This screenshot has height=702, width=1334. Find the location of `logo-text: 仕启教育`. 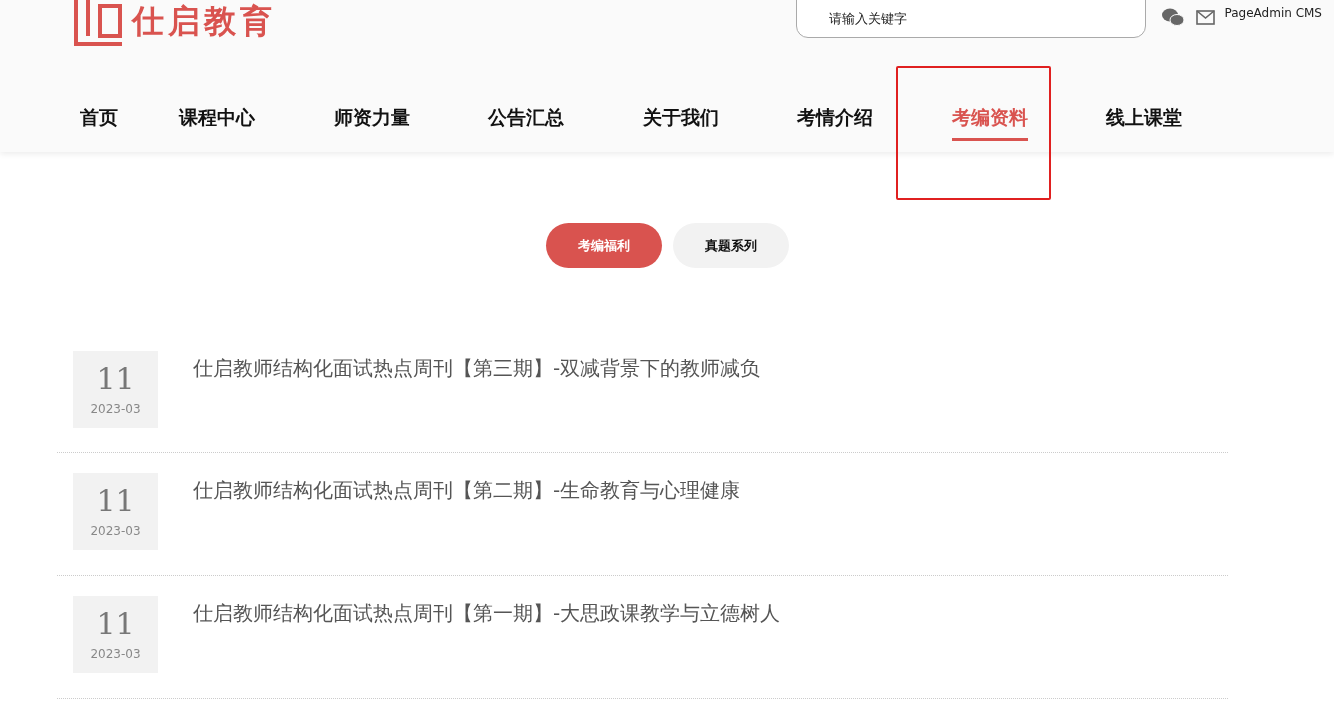

logo-text: 仕启教育 is located at coordinates (204, 21).